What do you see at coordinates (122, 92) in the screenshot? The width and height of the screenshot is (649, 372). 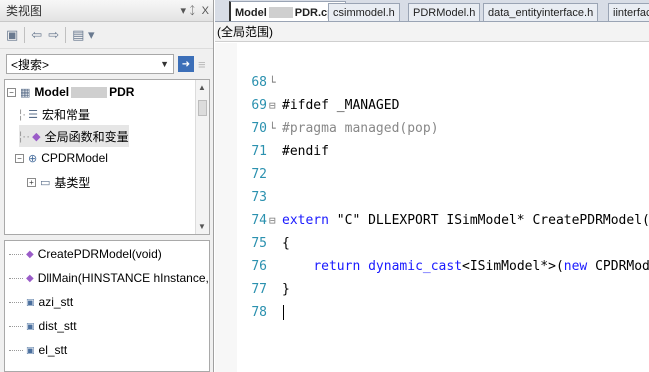 I see `tree-item-label-suffix: PDR` at bounding box center [122, 92].